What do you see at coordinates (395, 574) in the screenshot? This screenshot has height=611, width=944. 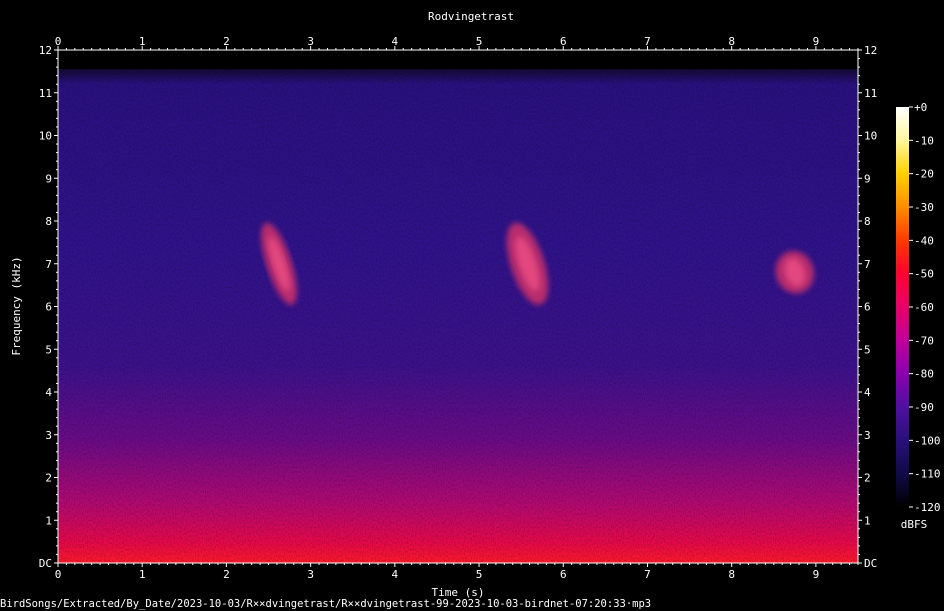 I see `x-tick-label-bottom: 4` at bounding box center [395, 574].